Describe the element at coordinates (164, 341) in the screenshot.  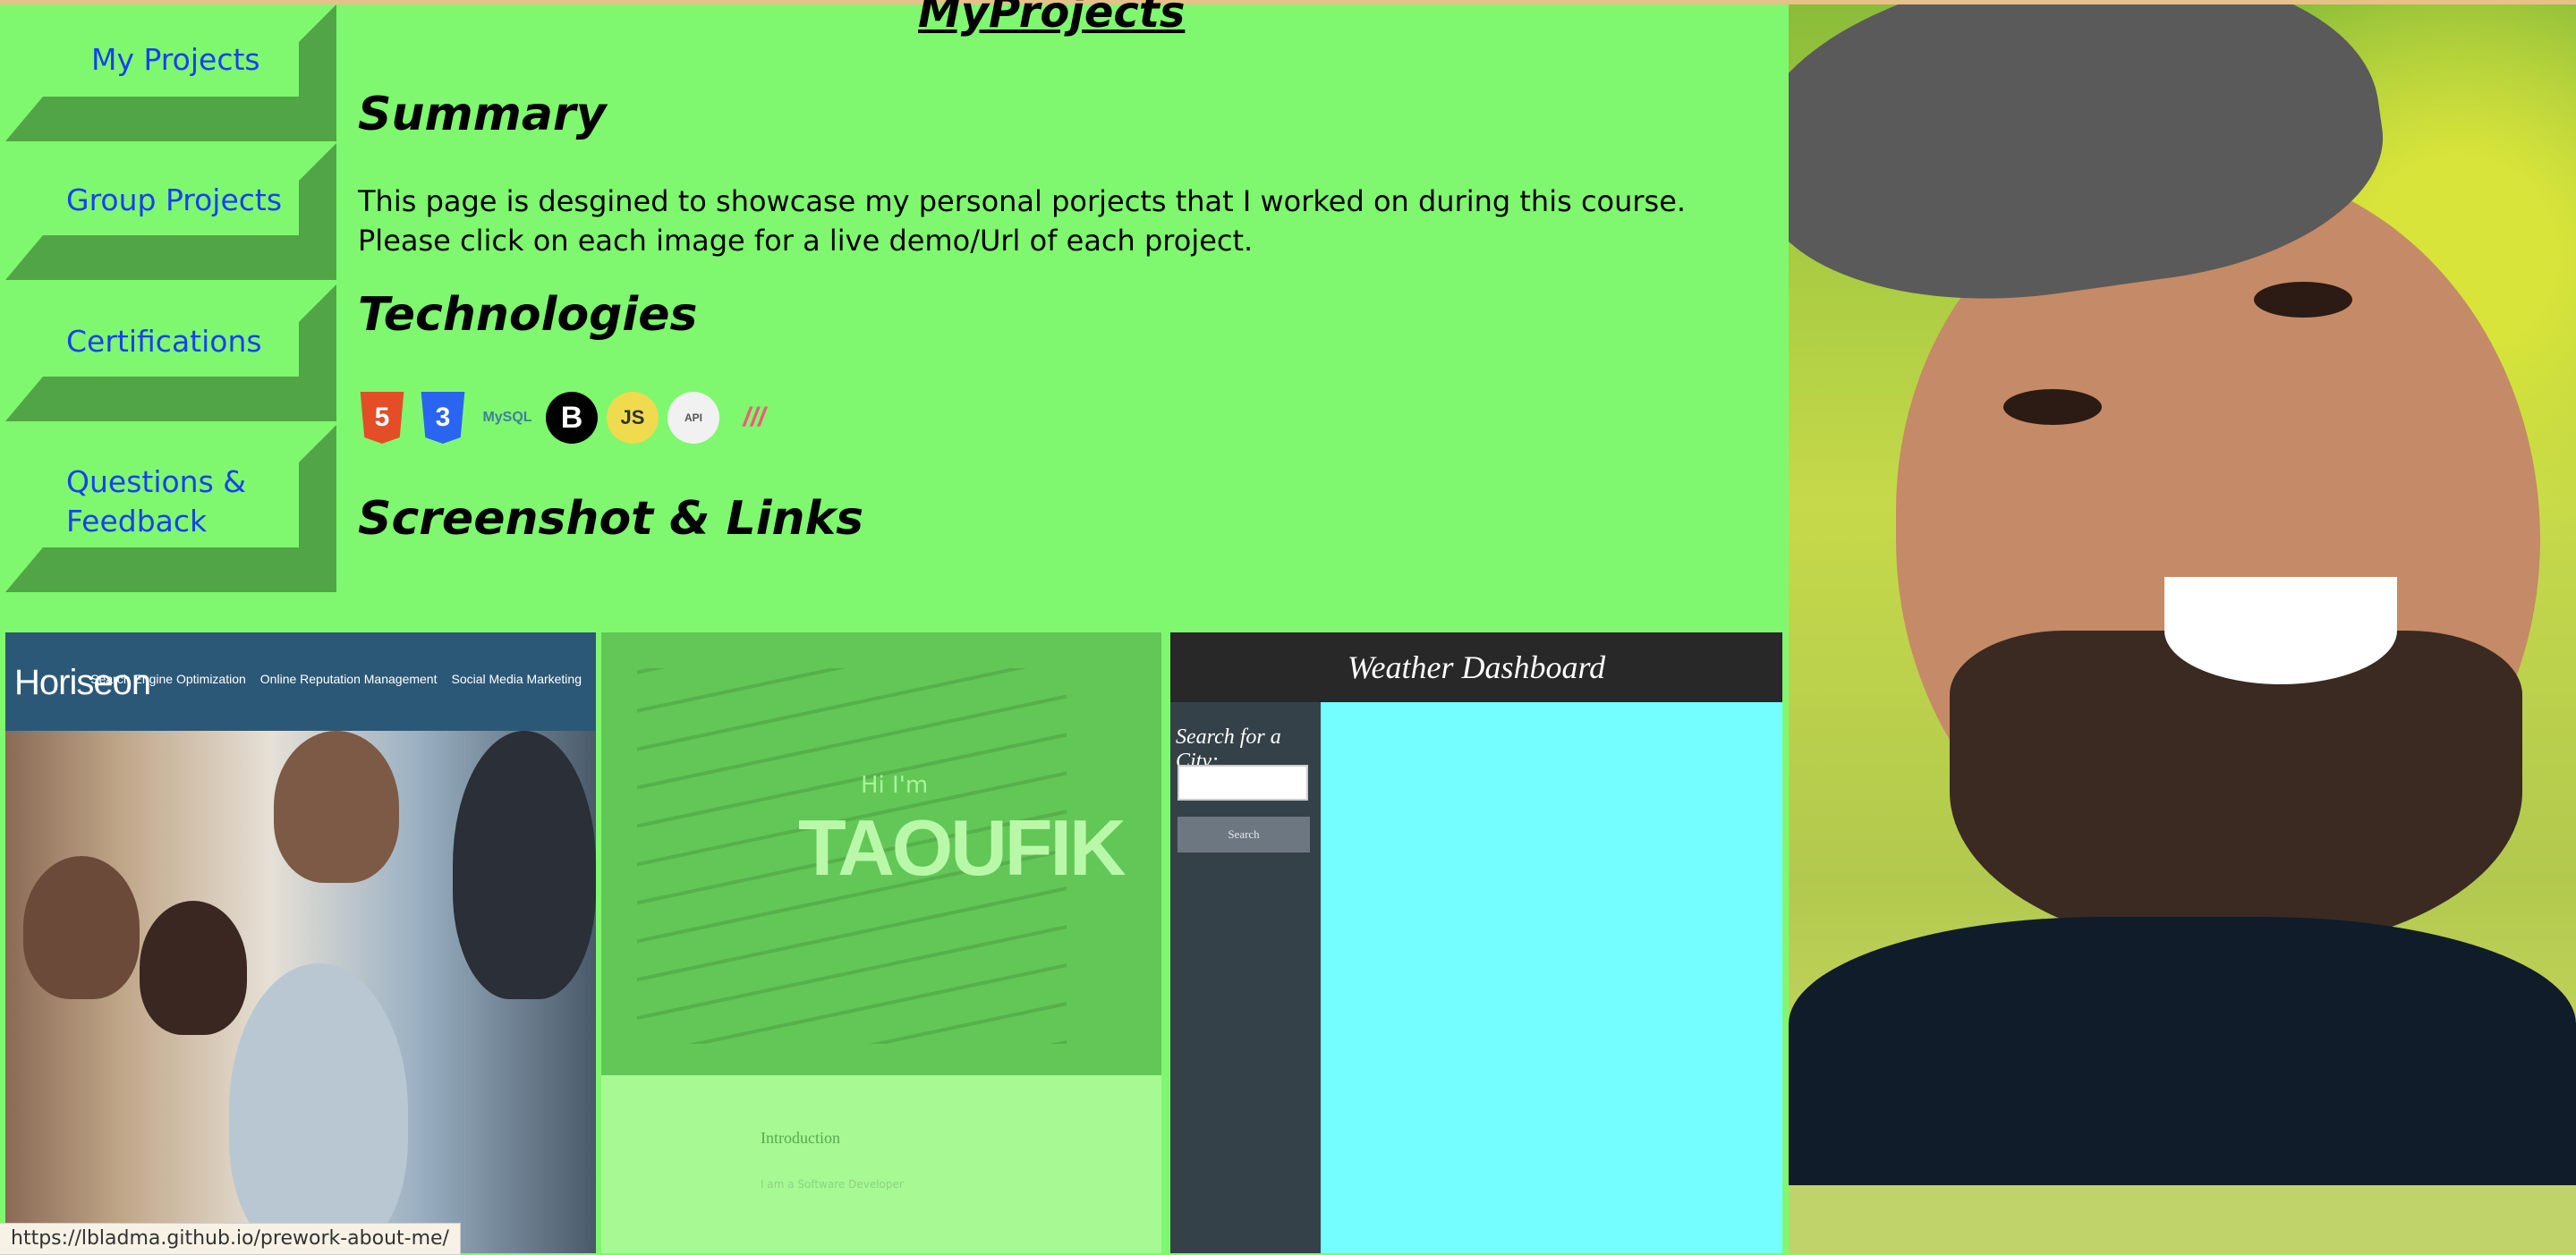
I see `nav-link-certifications: Certifications` at that location.